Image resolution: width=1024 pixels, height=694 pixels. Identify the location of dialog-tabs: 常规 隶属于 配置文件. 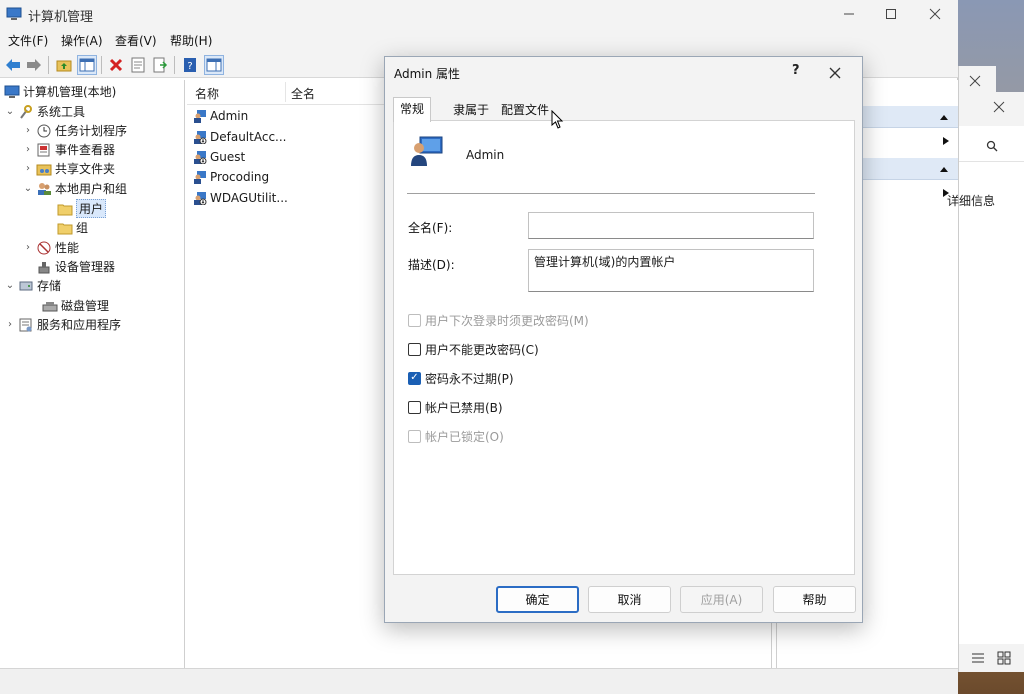
(623, 109).